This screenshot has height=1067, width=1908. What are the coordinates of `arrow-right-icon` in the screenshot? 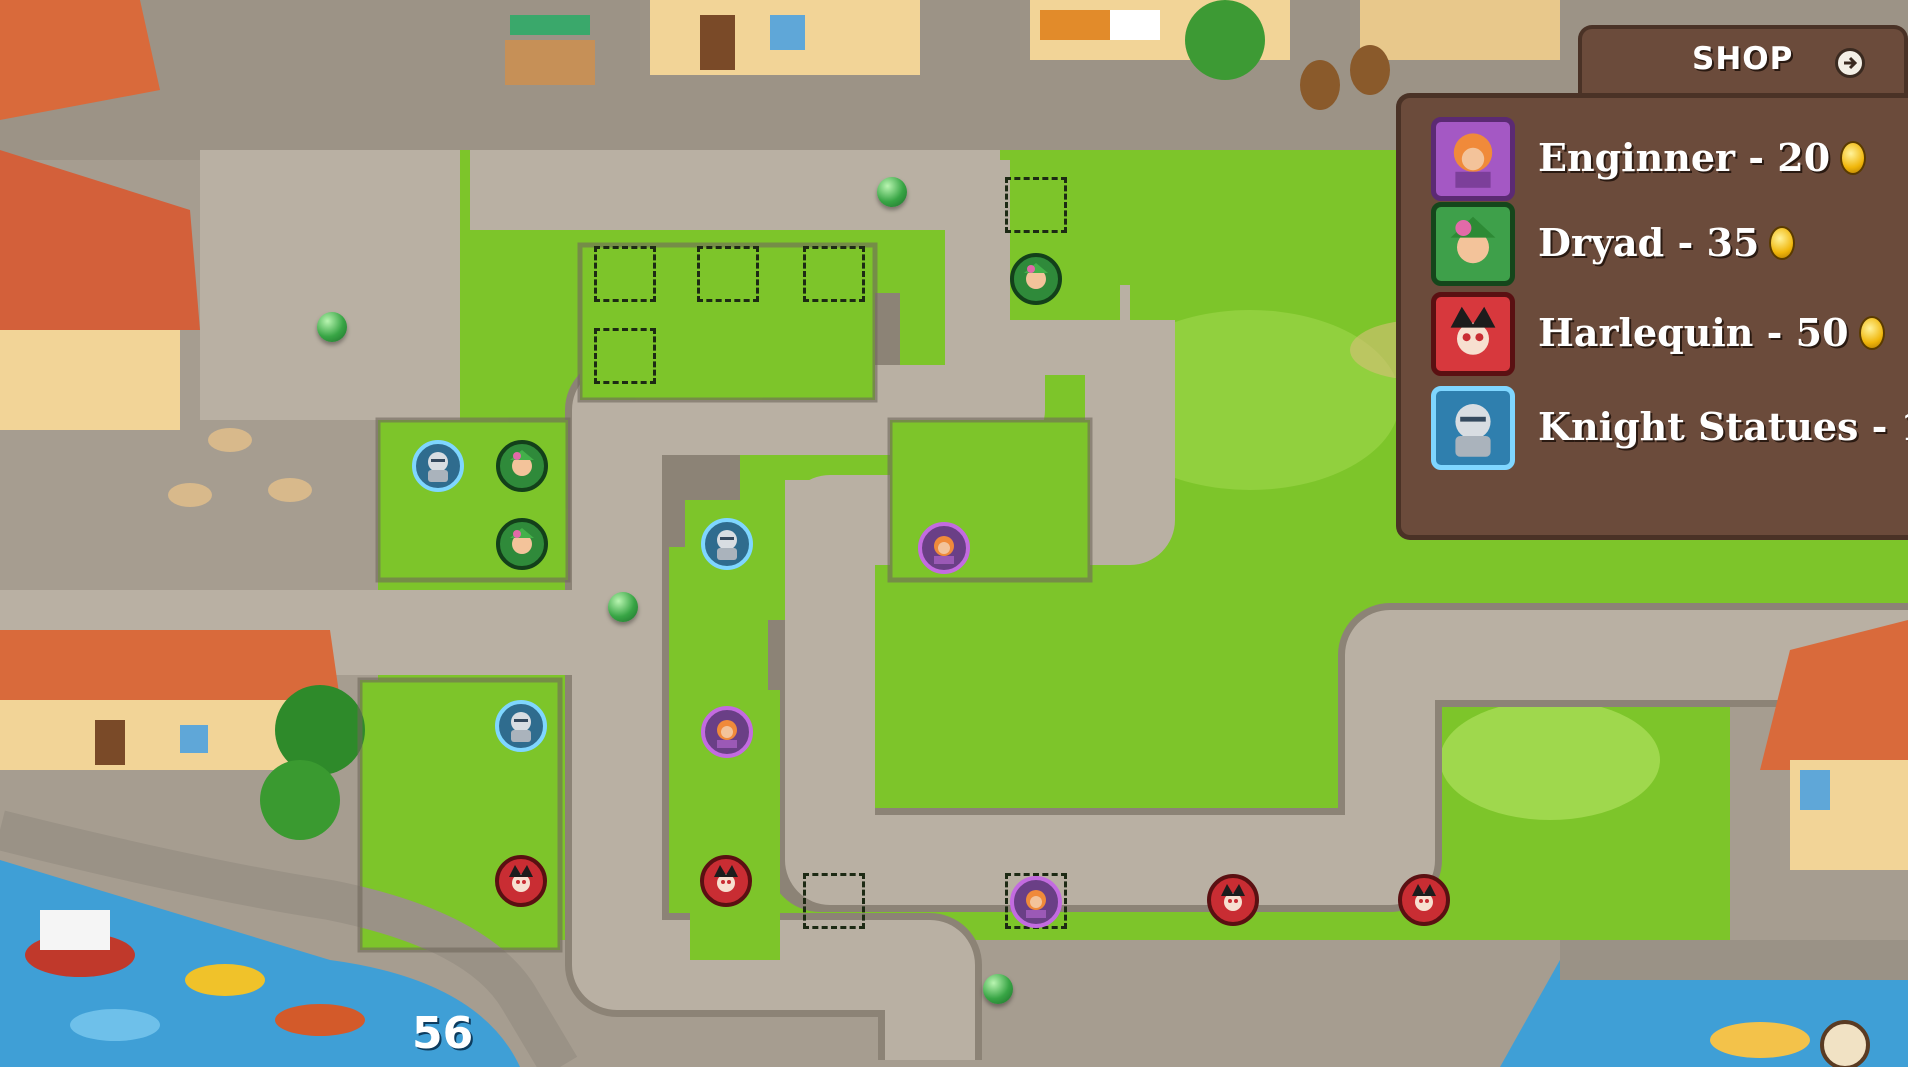 It's located at (1850, 63).